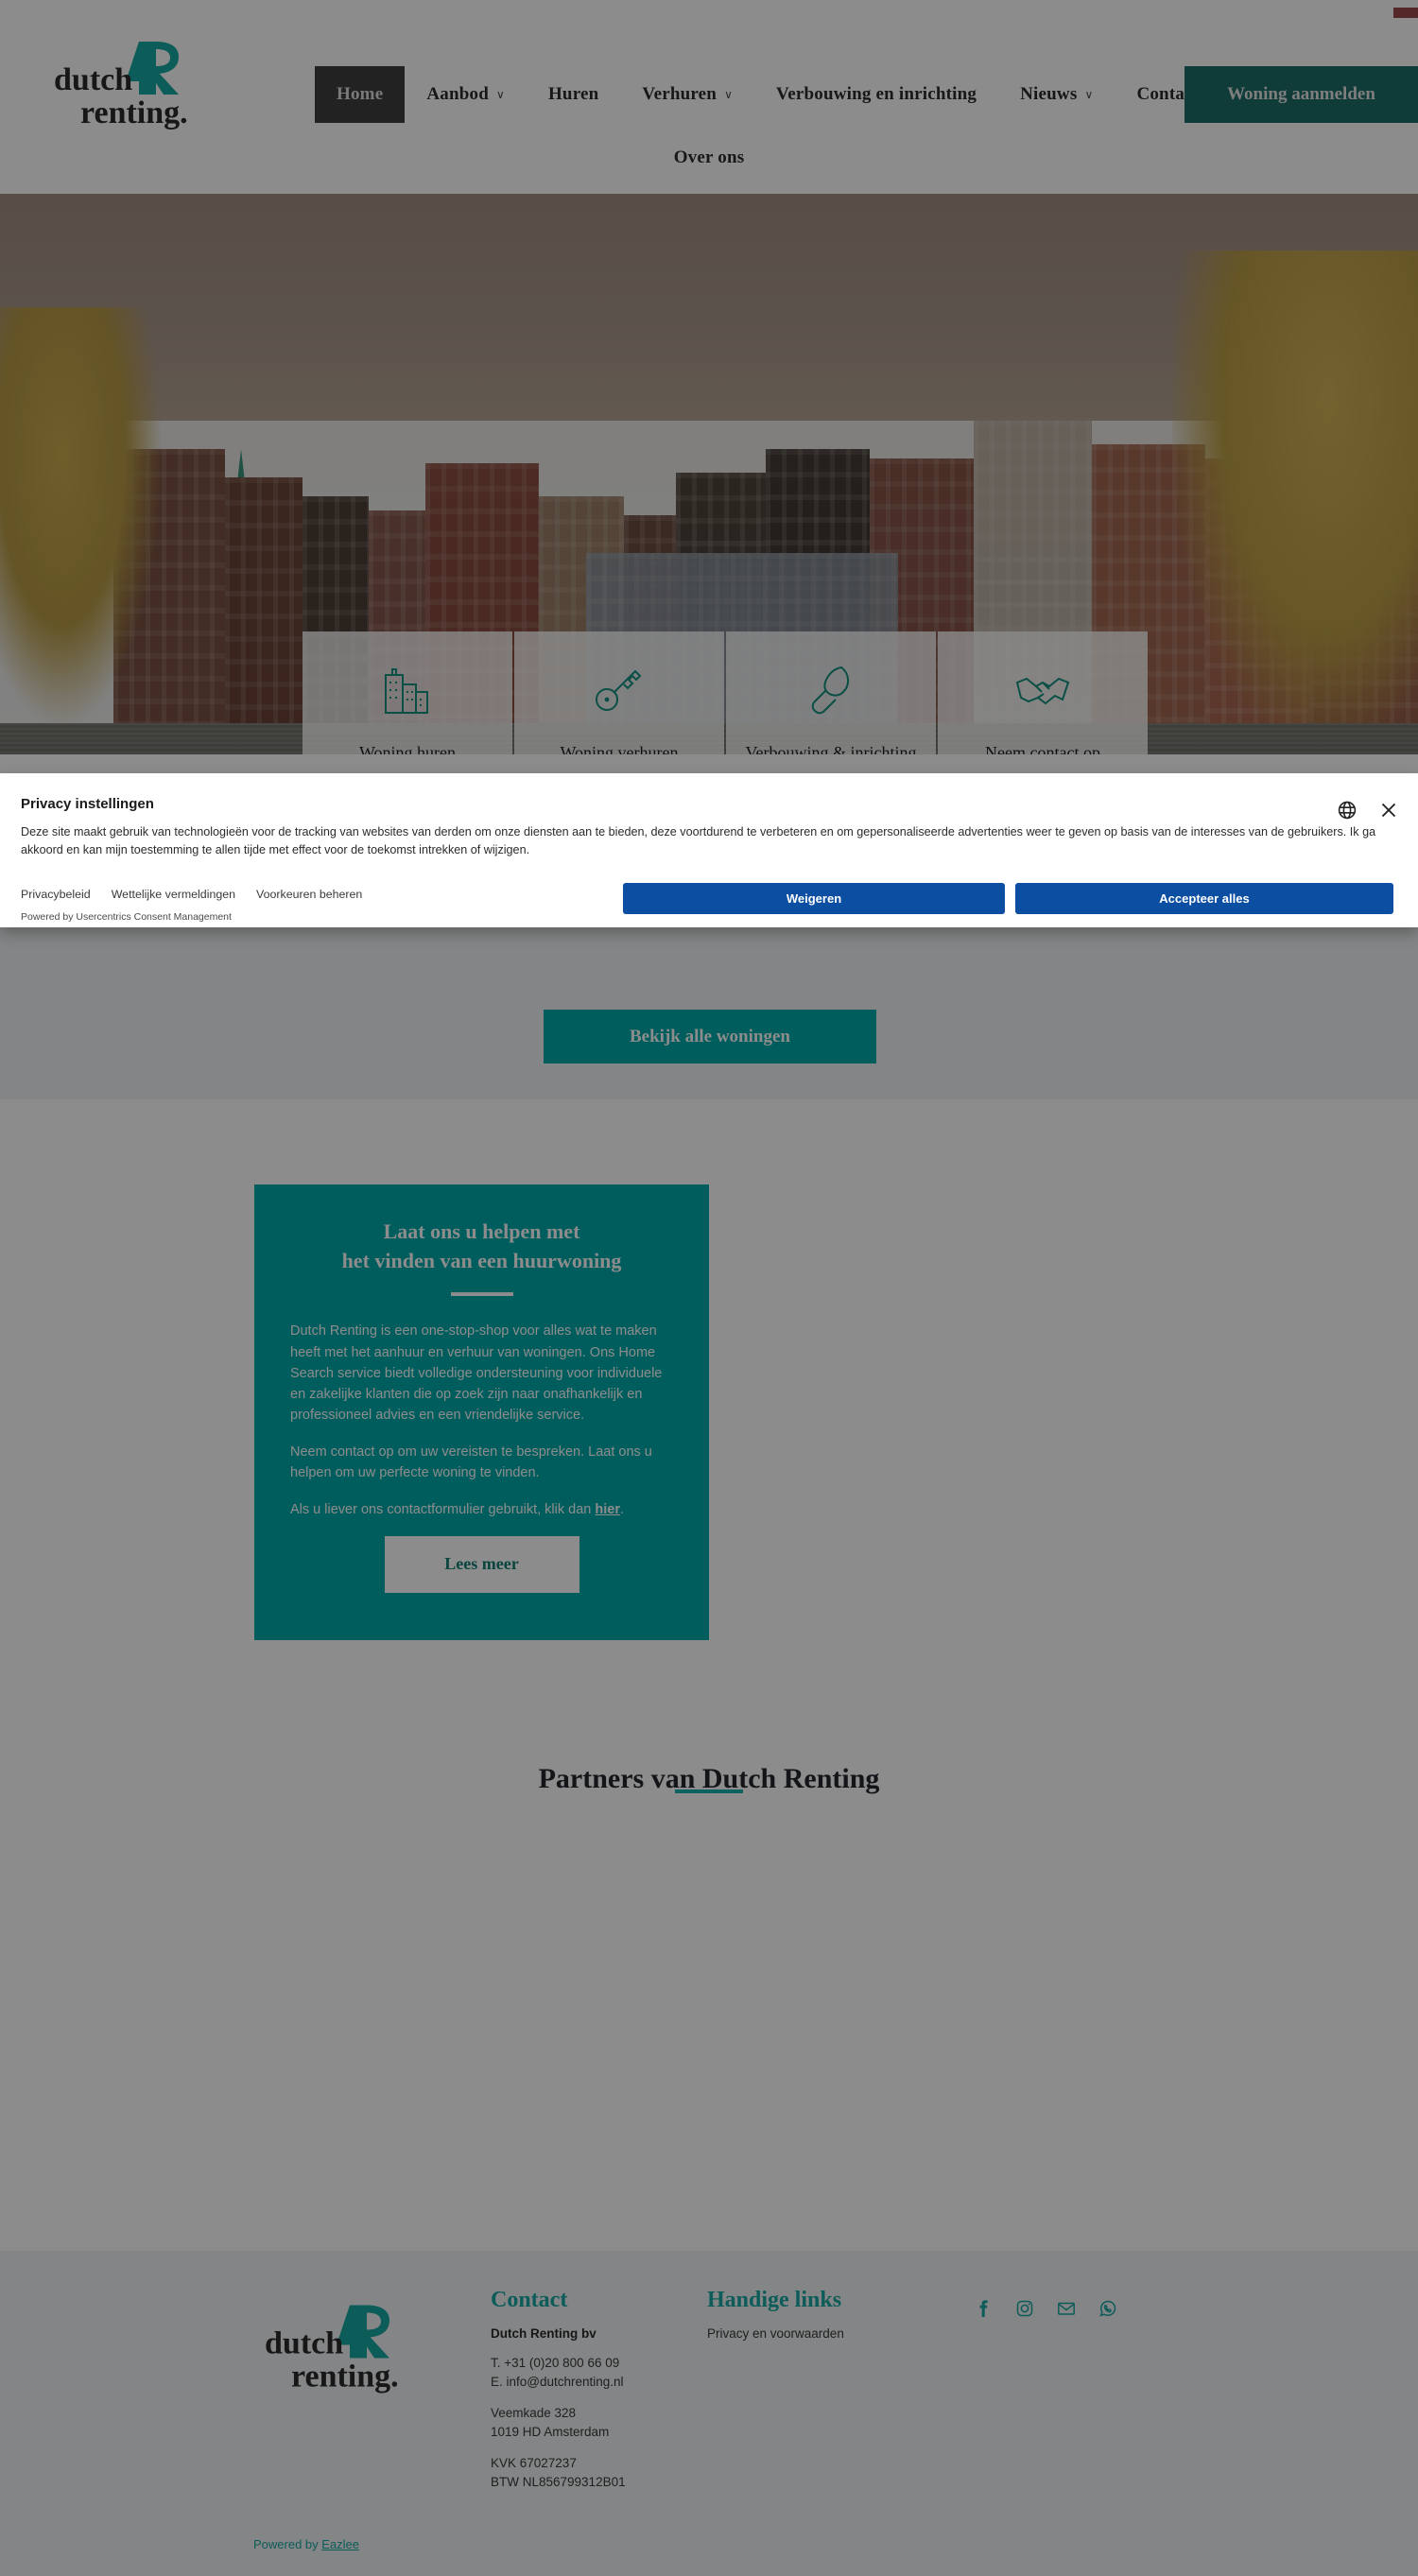  What do you see at coordinates (774, 2300) in the screenshot?
I see `footer-links-heading: Handige links` at bounding box center [774, 2300].